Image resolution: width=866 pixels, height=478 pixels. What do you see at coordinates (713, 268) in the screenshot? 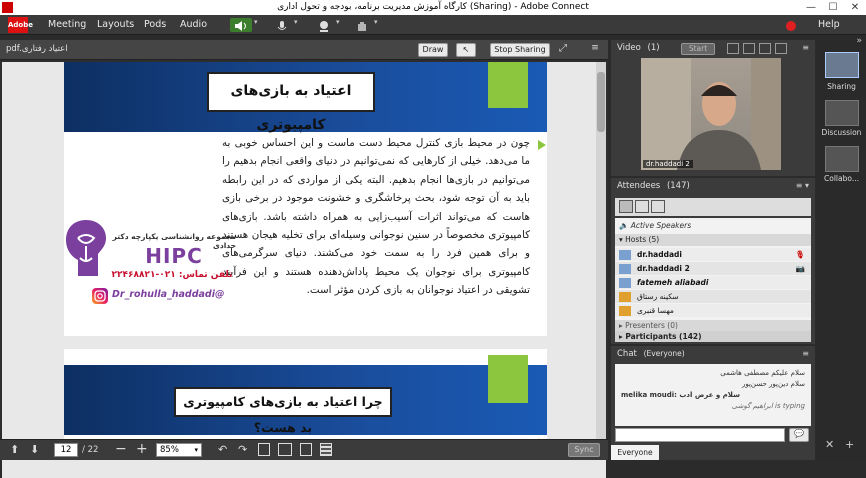
I see `attendee-row: dr.haddadi 2 📷` at bounding box center [713, 268].